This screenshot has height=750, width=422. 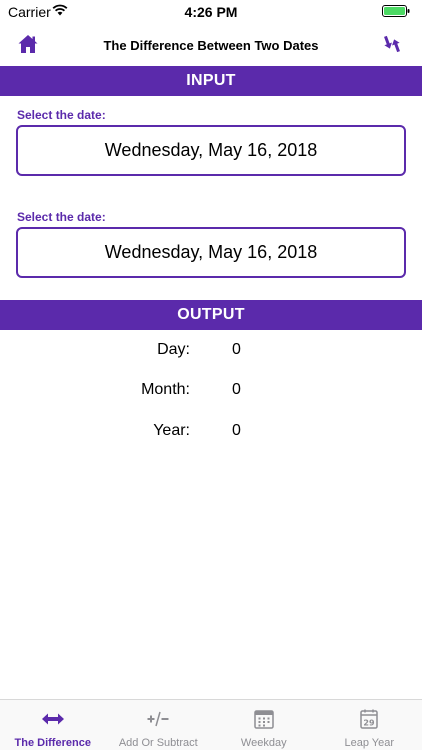 What do you see at coordinates (369, 743) in the screenshot?
I see `tab-label: Leap Year` at bounding box center [369, 743].